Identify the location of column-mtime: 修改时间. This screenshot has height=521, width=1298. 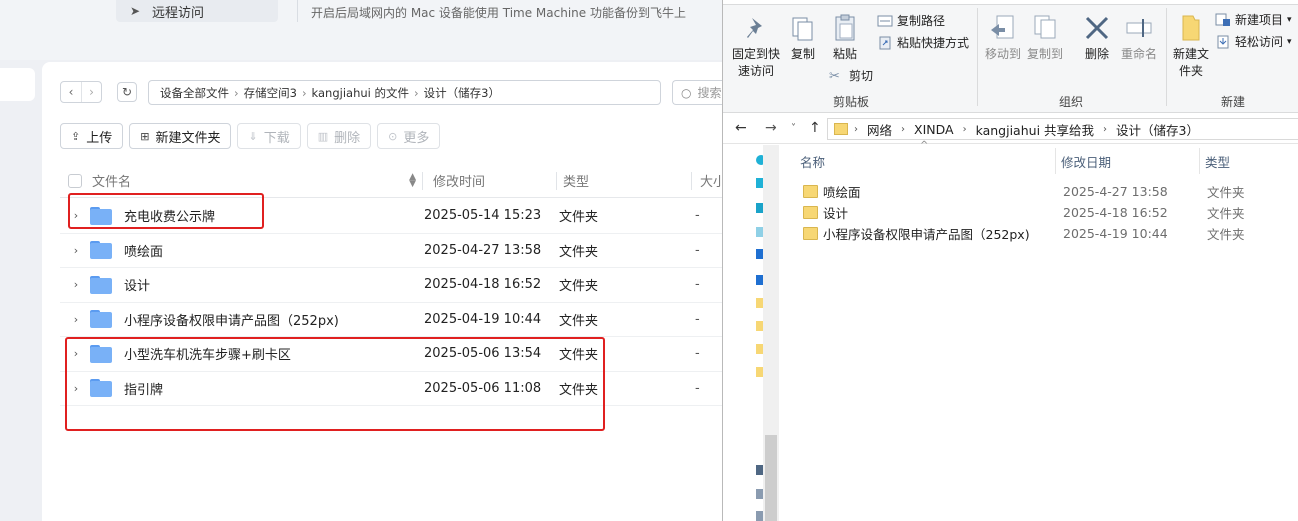
(489, 180).